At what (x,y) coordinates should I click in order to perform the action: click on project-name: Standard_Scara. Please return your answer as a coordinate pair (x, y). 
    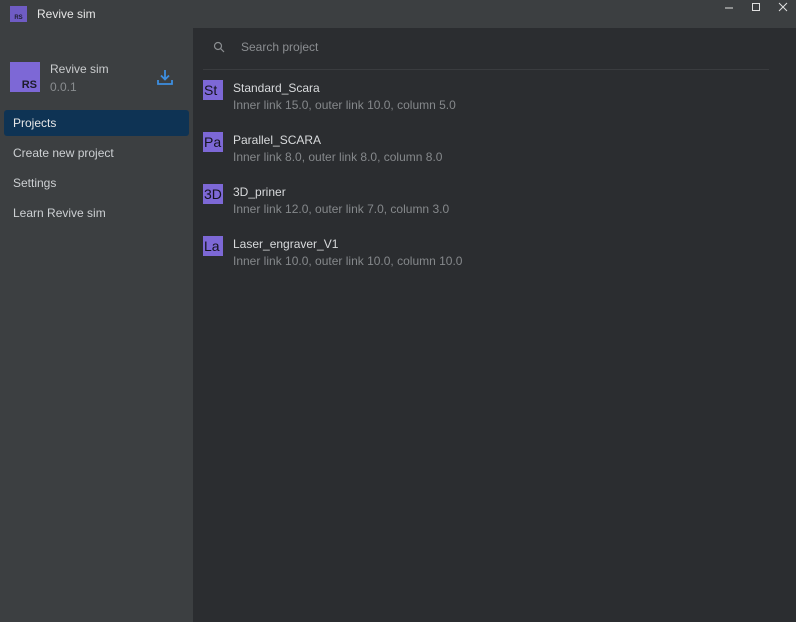
    Looking at the image, I should click on (276, 88).